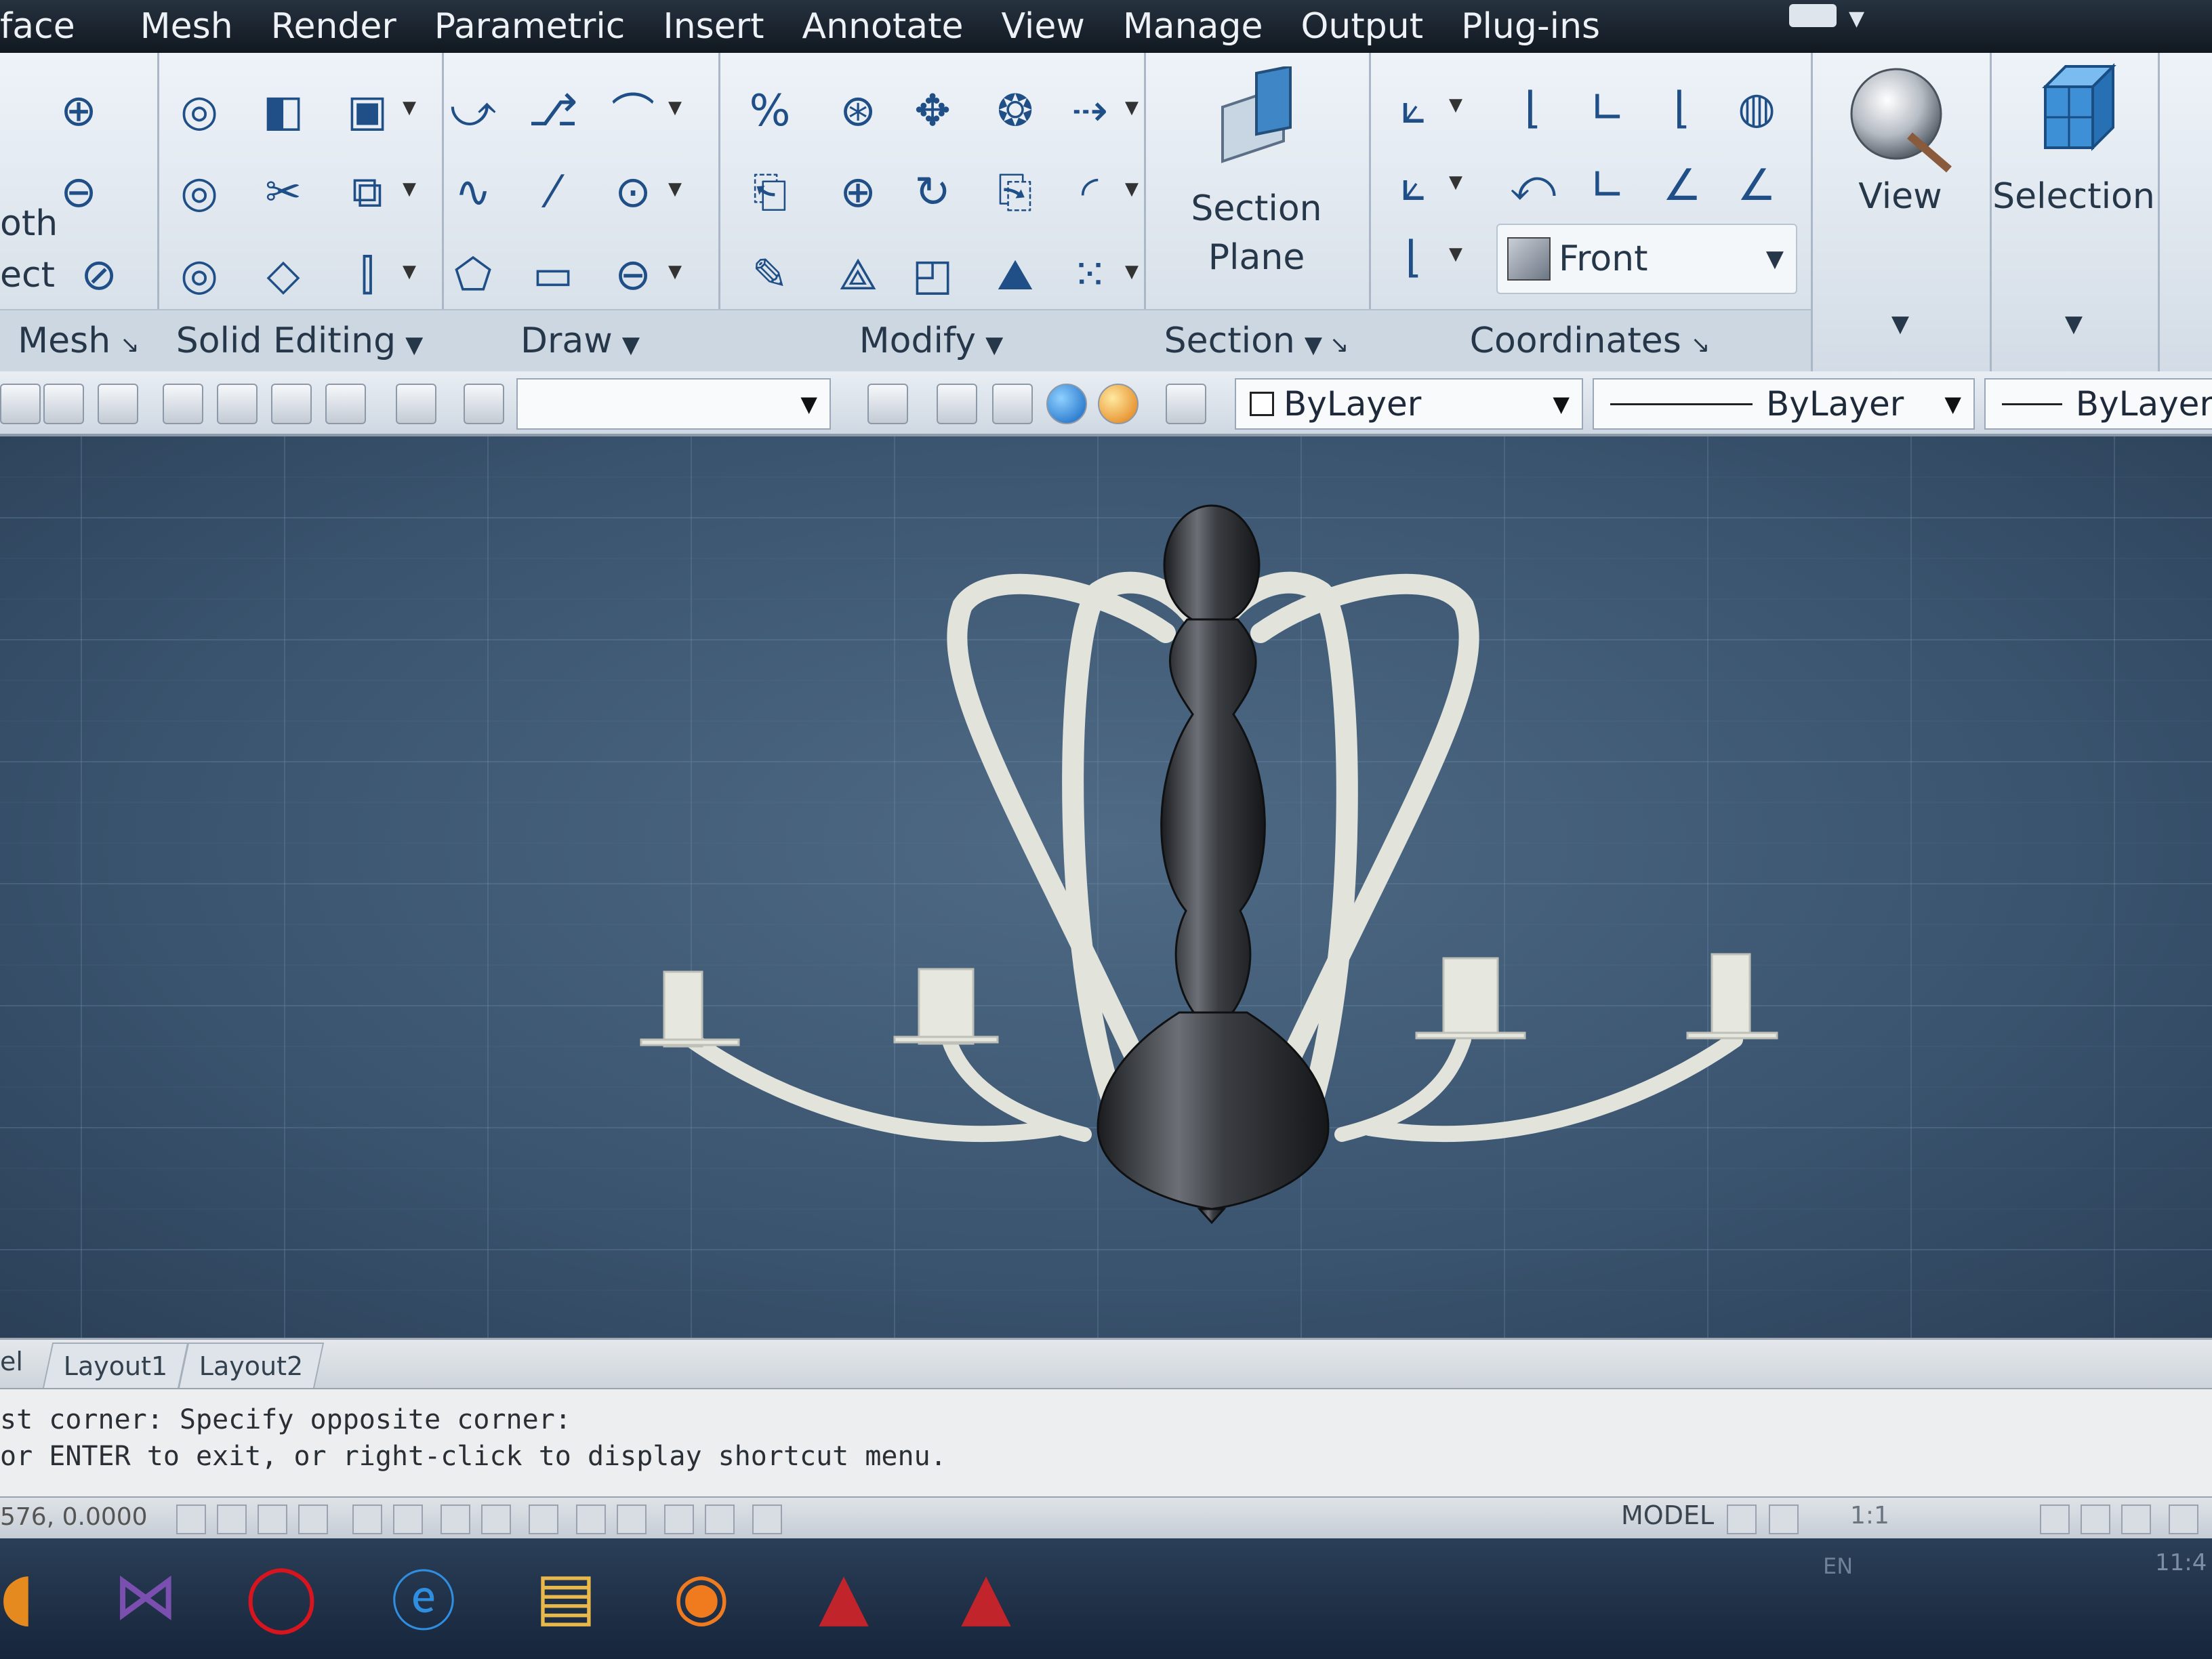 This screenshot has height=1659, width=2212. Describe the element at coordinates (770, 193) in the screenshot. I see `align-icon: ⎗` at that location.